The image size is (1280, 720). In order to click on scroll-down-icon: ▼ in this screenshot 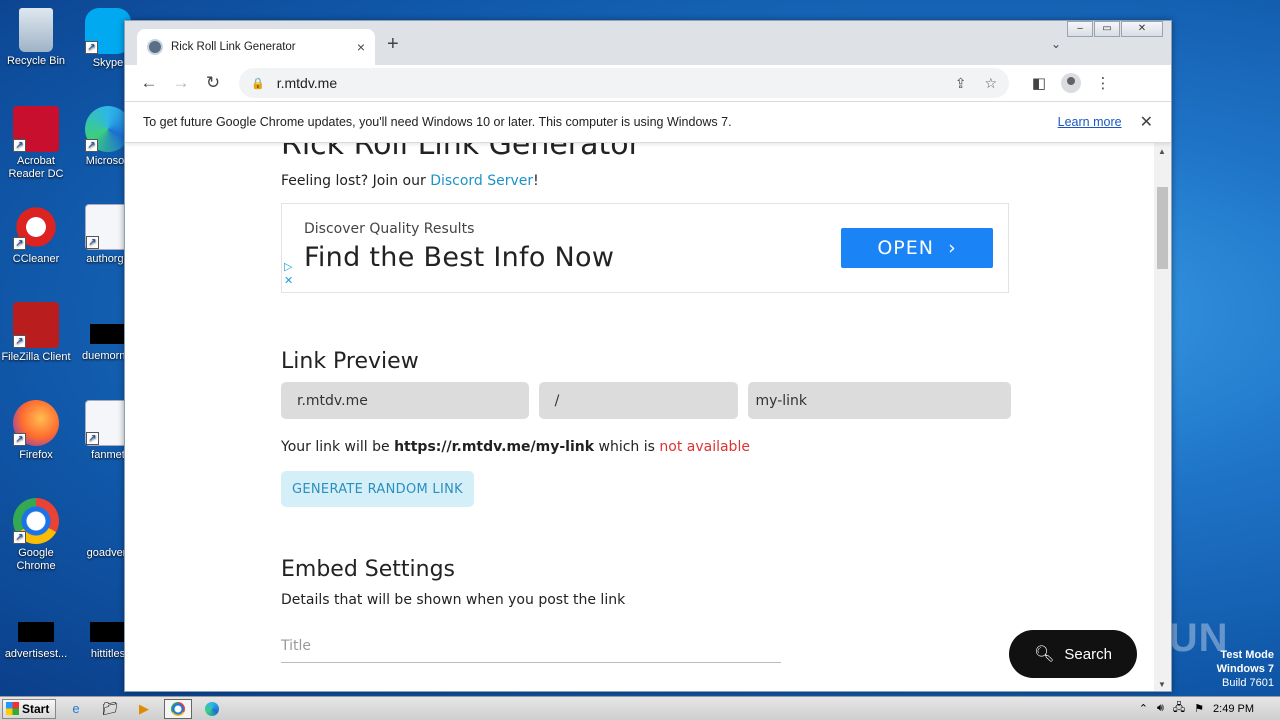, I will do `click(1162, 684)`.